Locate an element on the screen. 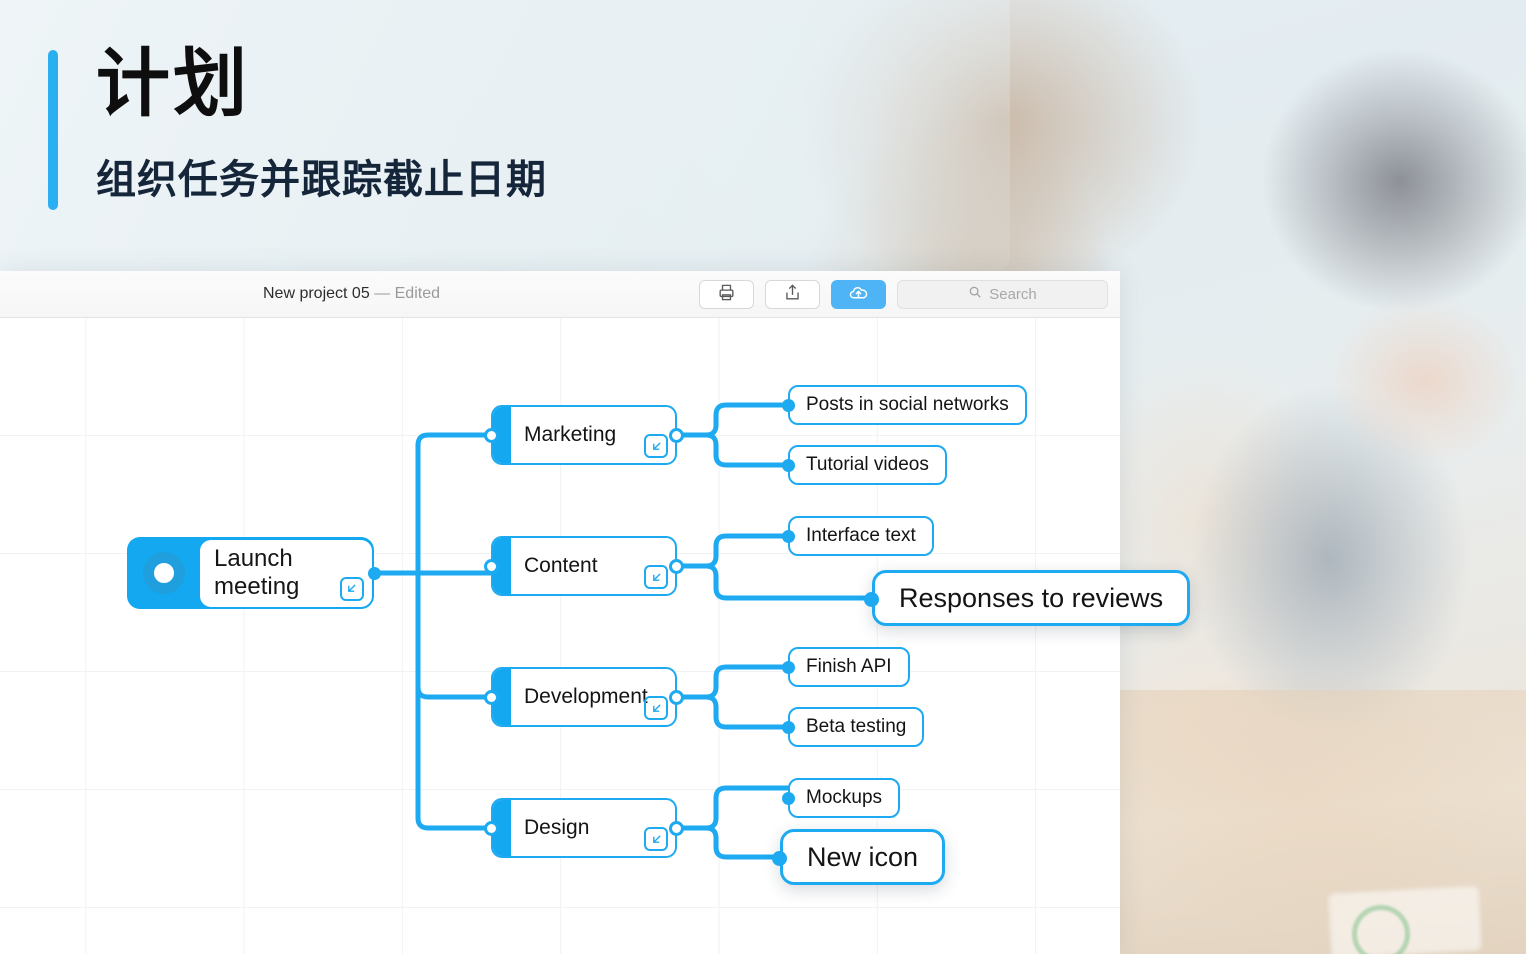  leaf-node-label: Tutorial videos is located at coordinates (867, 464).